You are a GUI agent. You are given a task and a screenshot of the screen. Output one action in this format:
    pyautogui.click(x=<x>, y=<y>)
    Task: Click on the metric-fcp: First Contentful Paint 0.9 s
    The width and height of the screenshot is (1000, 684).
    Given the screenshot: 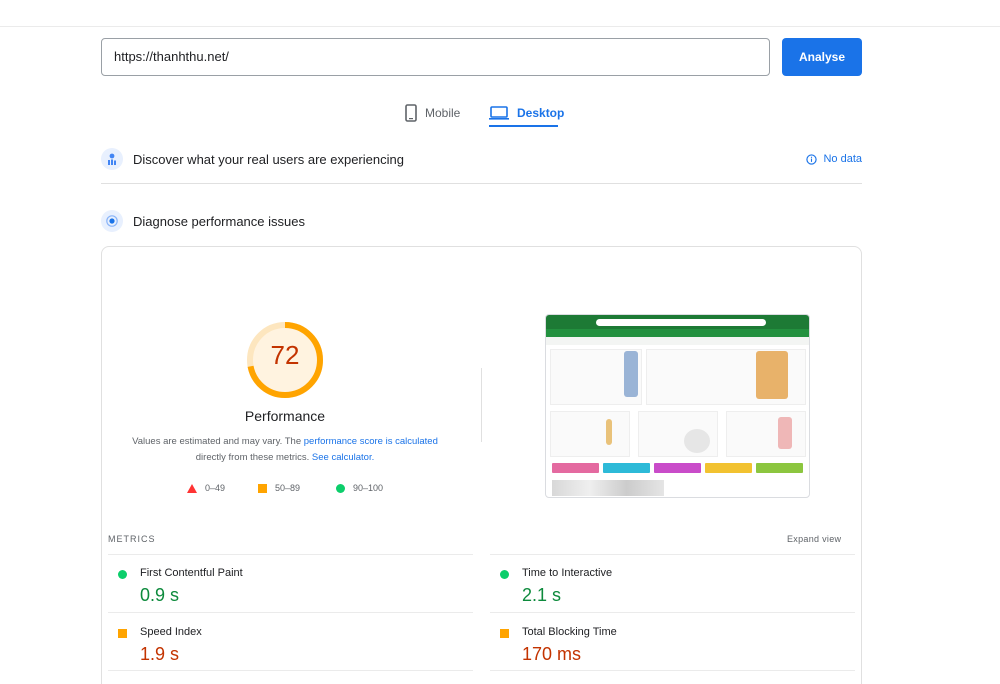 What is the action you would take?
    pyautogui.click(x=288, y=586)
    